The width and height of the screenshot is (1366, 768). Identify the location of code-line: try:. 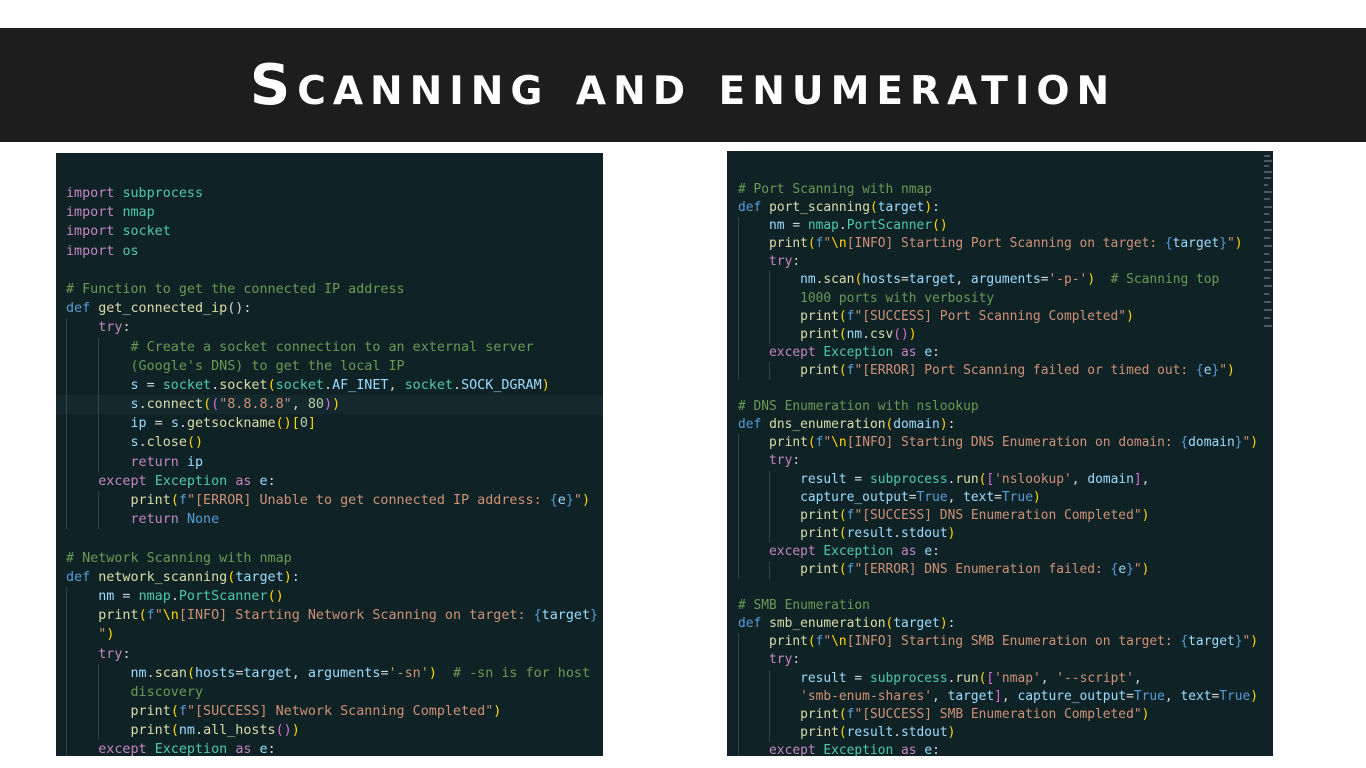
(1000, 461).